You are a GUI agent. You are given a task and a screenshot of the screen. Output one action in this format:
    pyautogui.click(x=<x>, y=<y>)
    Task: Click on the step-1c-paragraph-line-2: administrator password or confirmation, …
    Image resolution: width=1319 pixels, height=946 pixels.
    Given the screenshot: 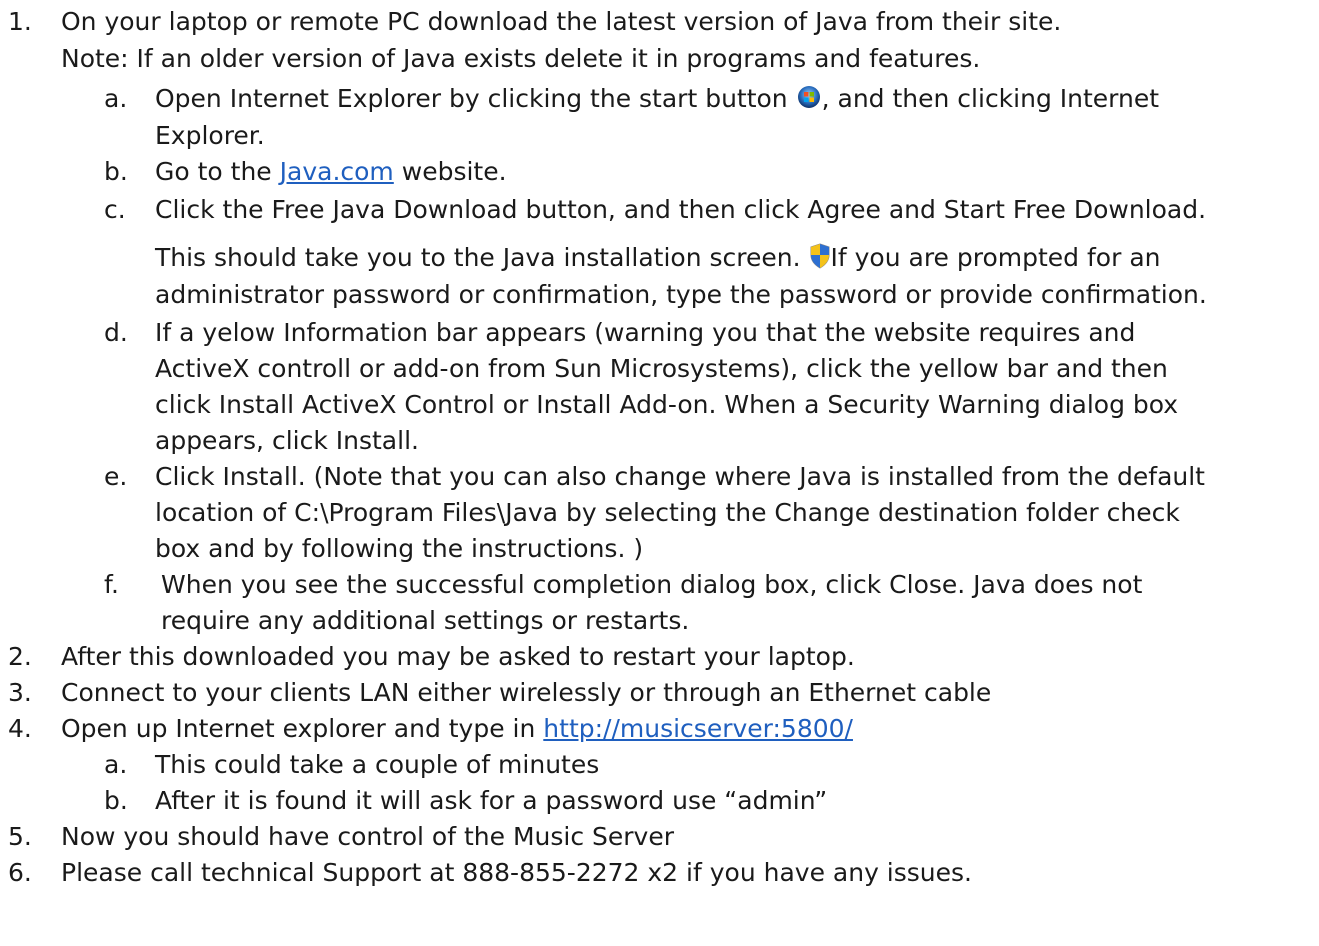 What is the action you would take?
    pyautogui.click(x=681, y=294)
    